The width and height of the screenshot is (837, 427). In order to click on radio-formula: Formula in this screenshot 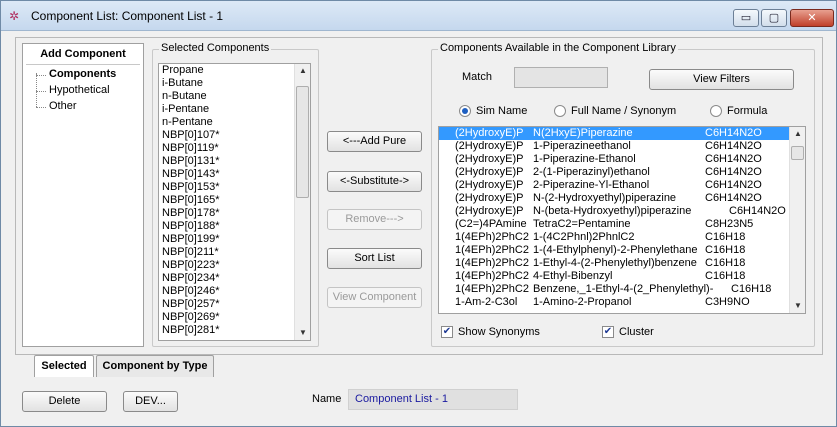, I will do `click(739, 111)`.